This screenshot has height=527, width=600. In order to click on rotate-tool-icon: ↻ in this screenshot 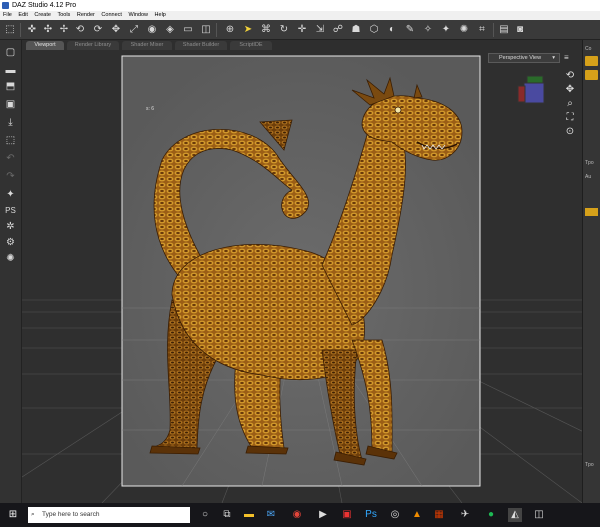, I will do `click(284, 30)`.